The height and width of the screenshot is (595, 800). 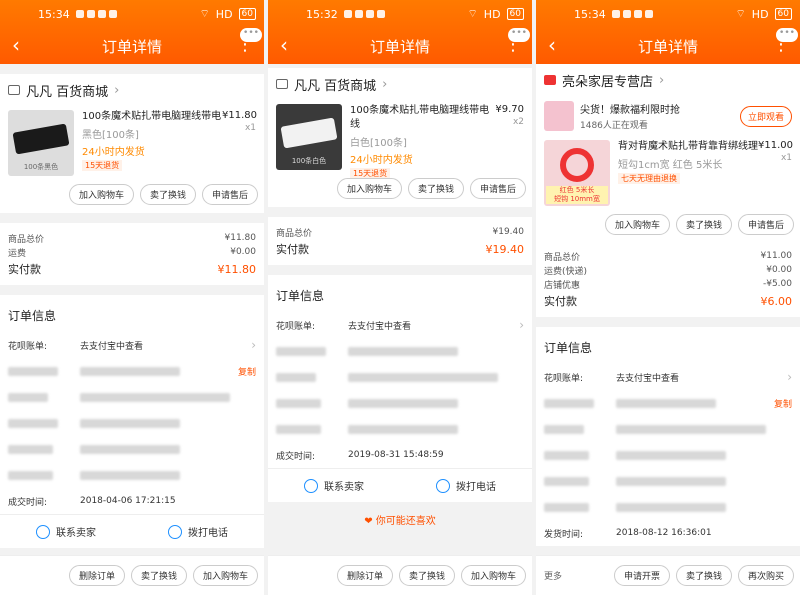 What do you see at coordinates (614, 126) in the screenshot?
I see `promo-viewers: 1486人正在观看` at bounding box center [614, 126].